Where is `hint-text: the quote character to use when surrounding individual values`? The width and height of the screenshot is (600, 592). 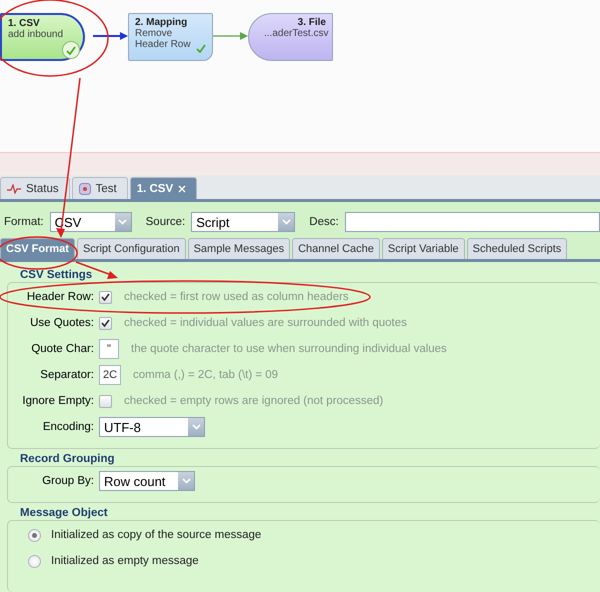
hint-text: the quote character to use when surrounding individual values is located at coordinates (289, 349).